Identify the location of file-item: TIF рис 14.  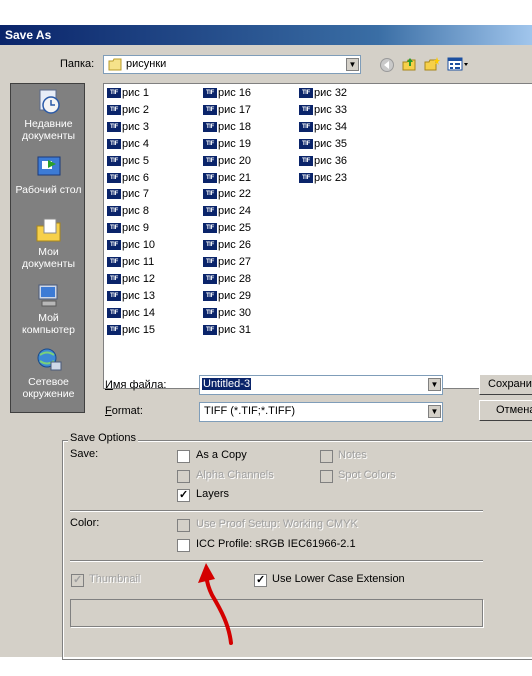
(131, 313).